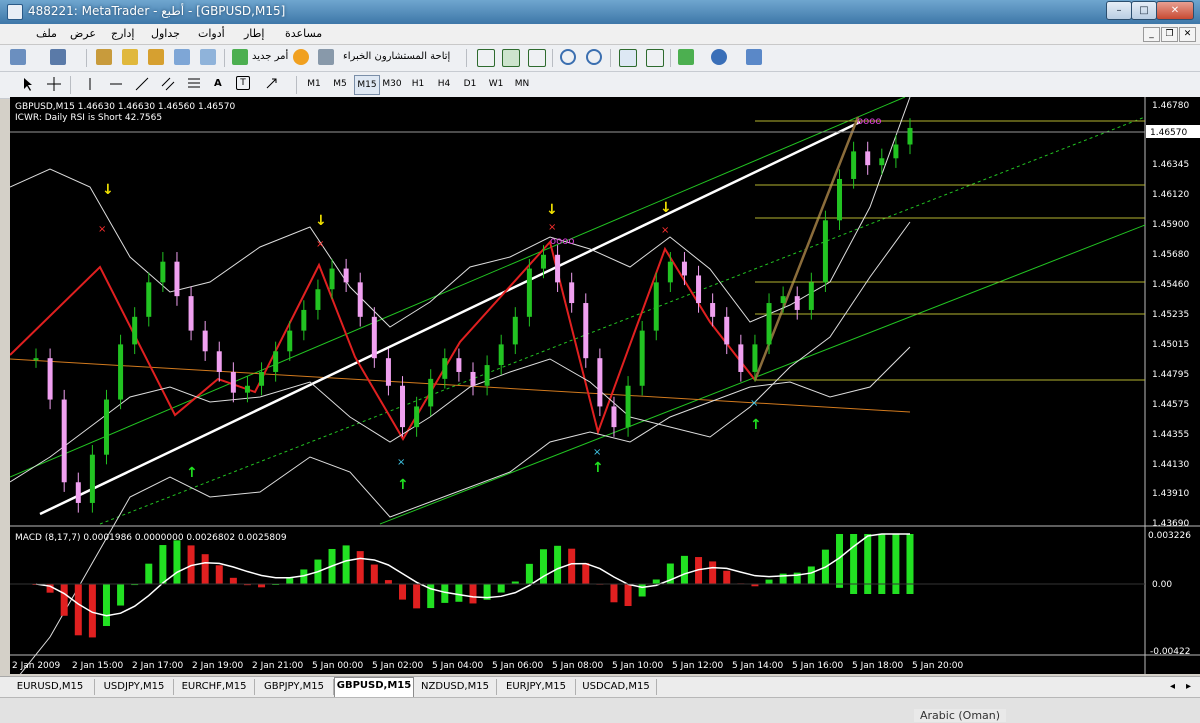 This screenshot has width=1200, height=723. Describe the element at coordinates (367, 85) in the screenshot. I see `timeframe-m15: M15` at that location.